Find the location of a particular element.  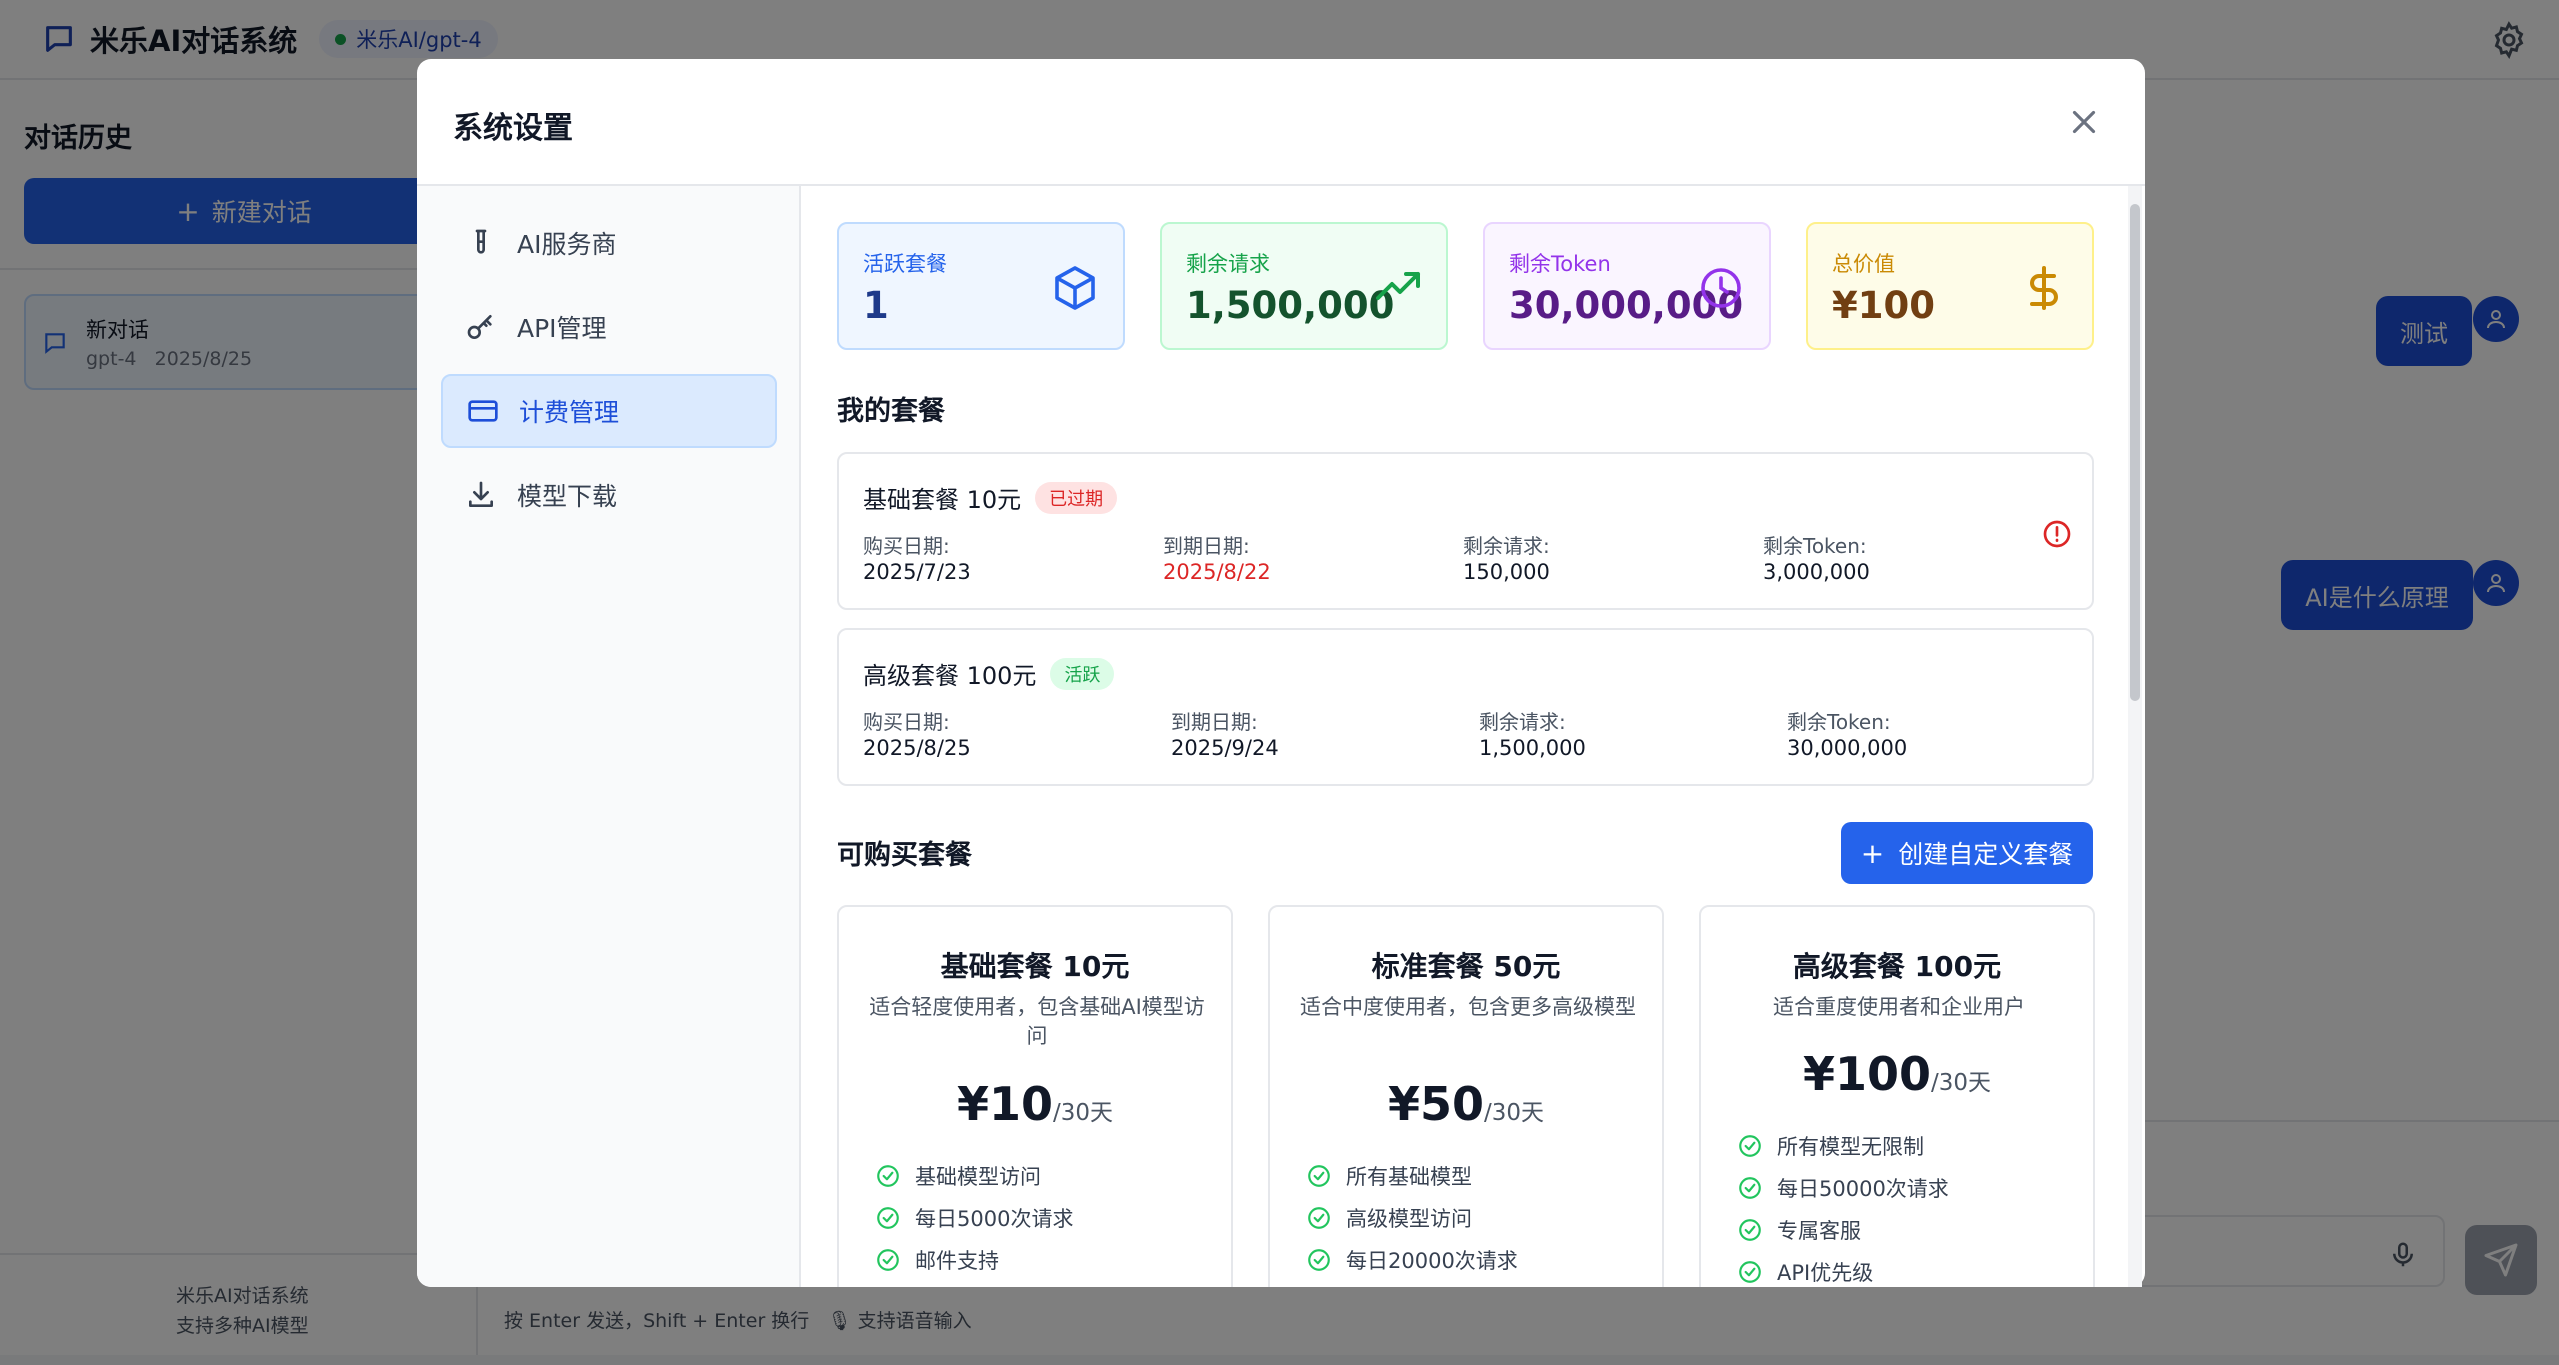

dollar-icon is located at coordinates (2044, 288).